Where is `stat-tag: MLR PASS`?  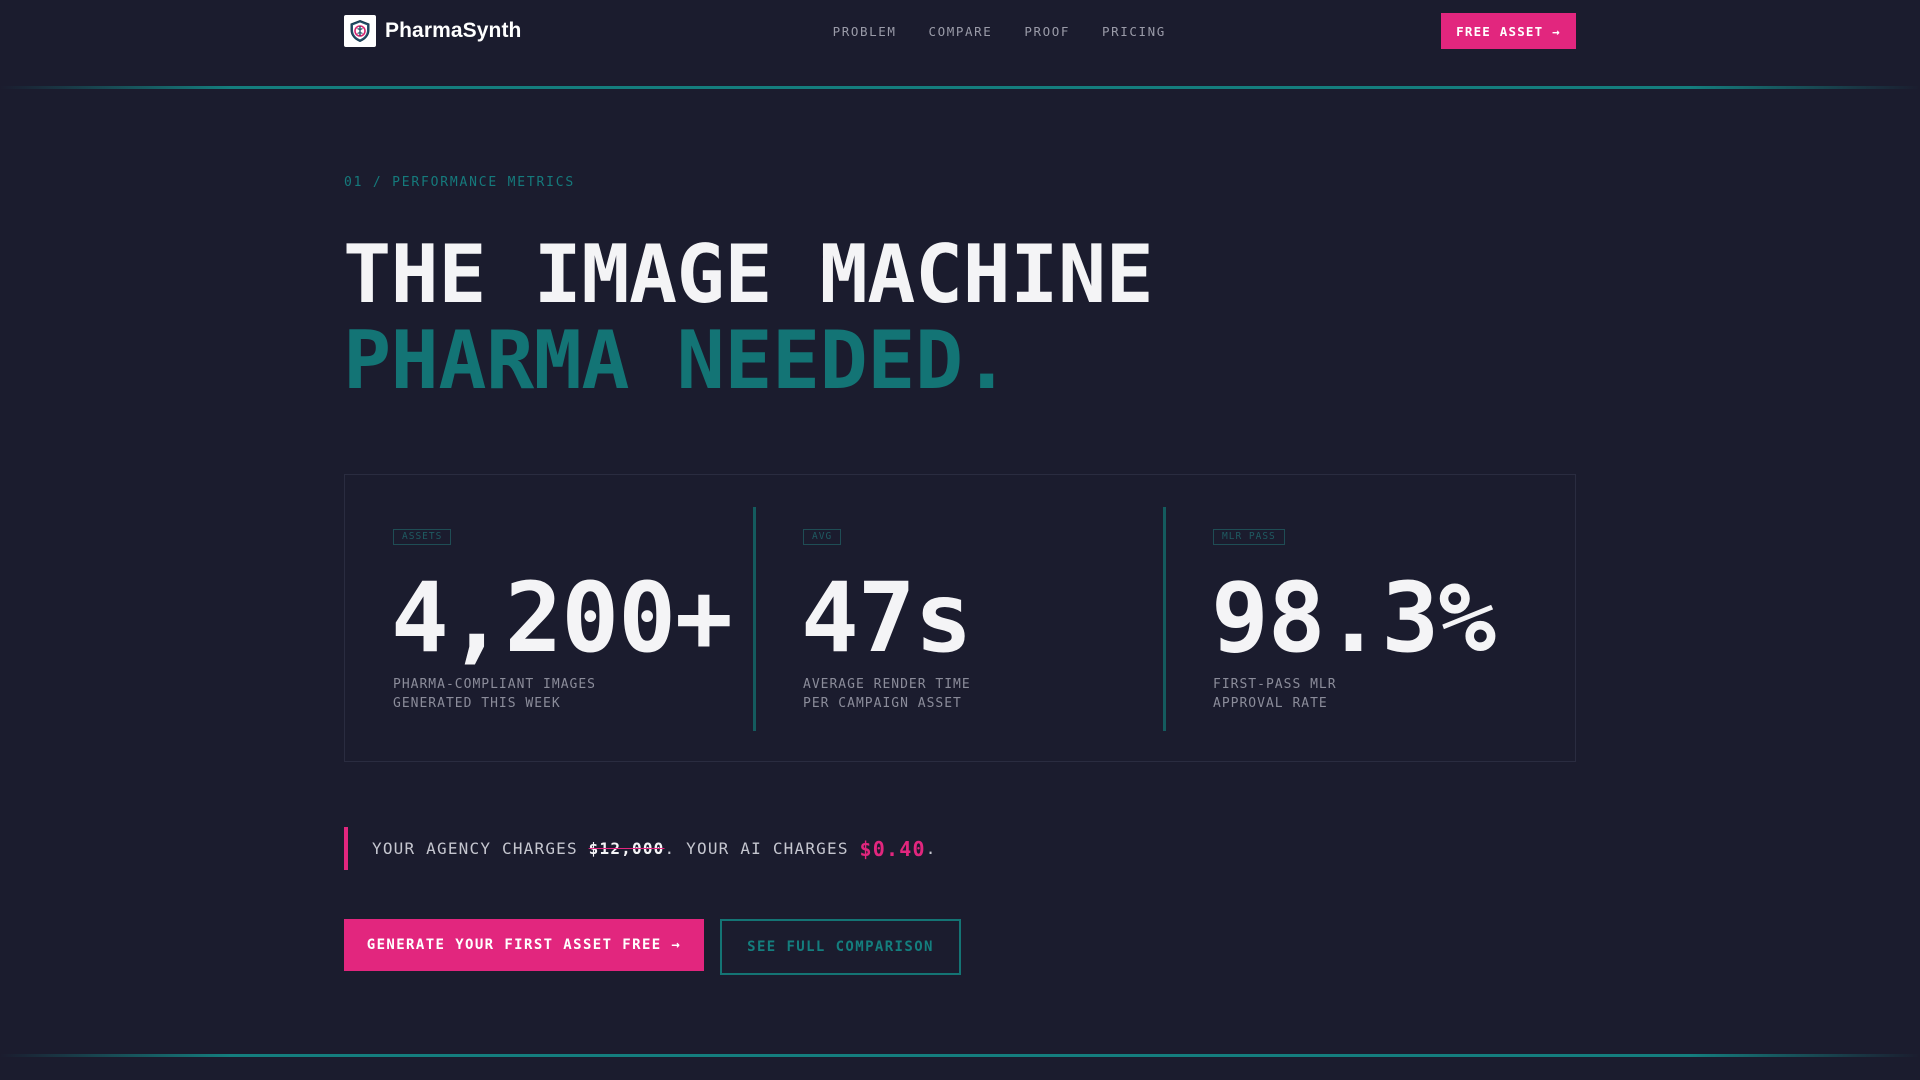 stat-tag: MLR PASS is located at coordinates (1249, 537).